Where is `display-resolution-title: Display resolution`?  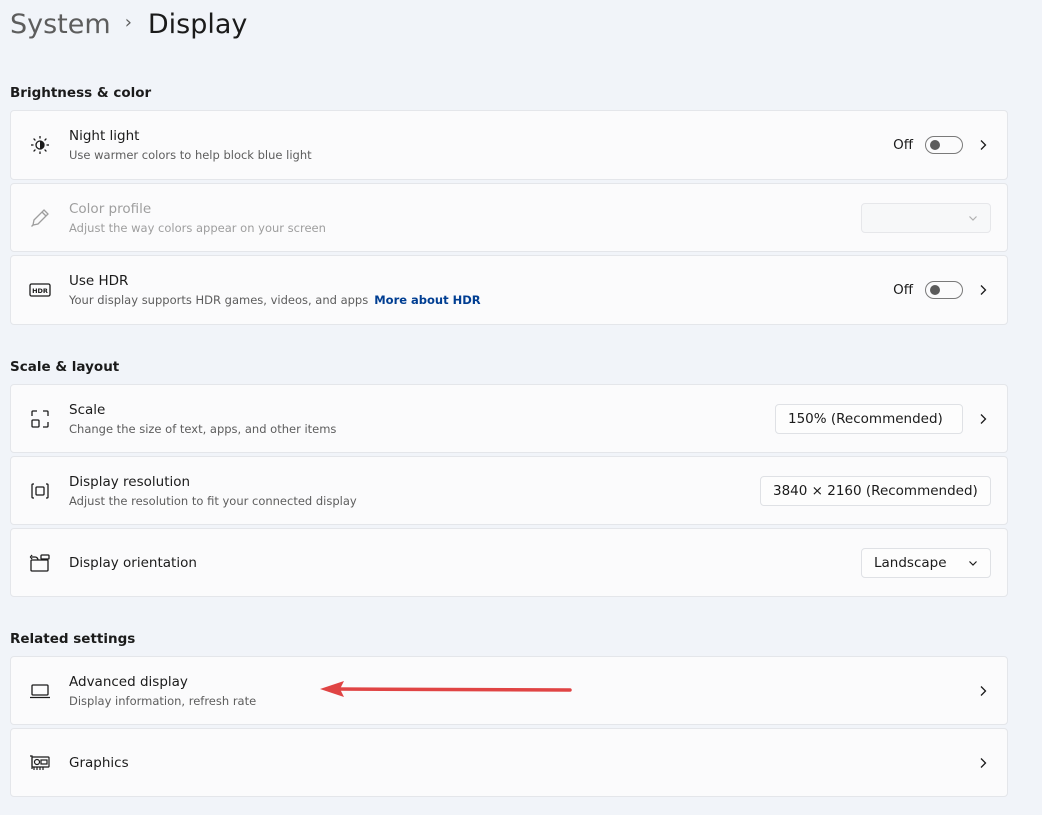
display-resolution-title: Display resolution is located at coordinates (213, 482).